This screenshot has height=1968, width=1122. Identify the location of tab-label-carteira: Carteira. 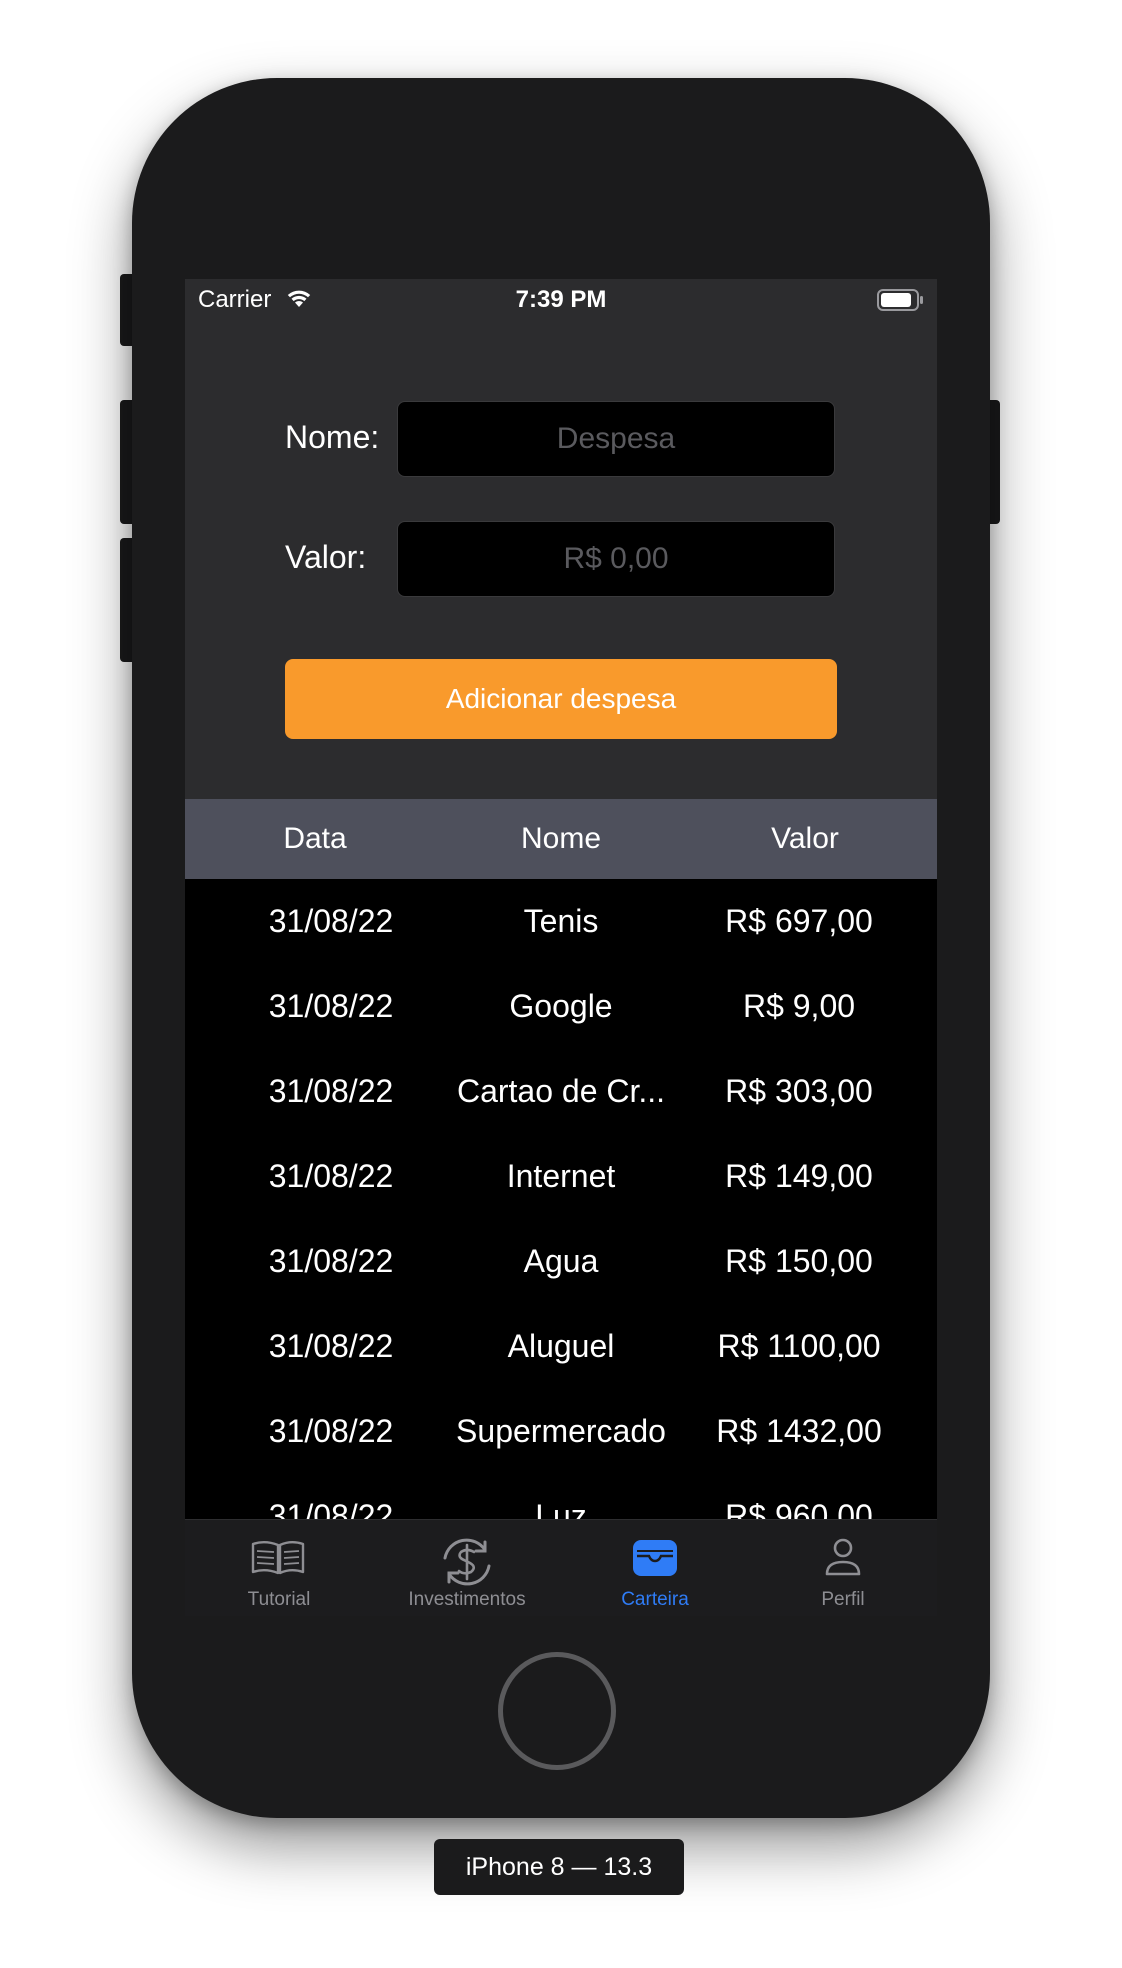
(655, 1599).